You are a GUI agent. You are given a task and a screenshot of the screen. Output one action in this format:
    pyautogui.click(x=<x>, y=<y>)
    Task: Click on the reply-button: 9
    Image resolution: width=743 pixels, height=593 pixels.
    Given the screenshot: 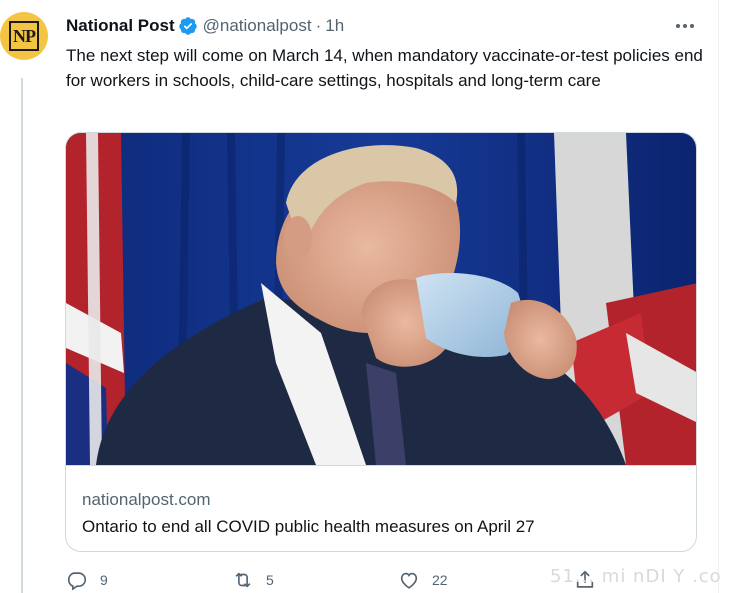 What is the action you would take?
    pyautogui.click(x=87, y=580)
    